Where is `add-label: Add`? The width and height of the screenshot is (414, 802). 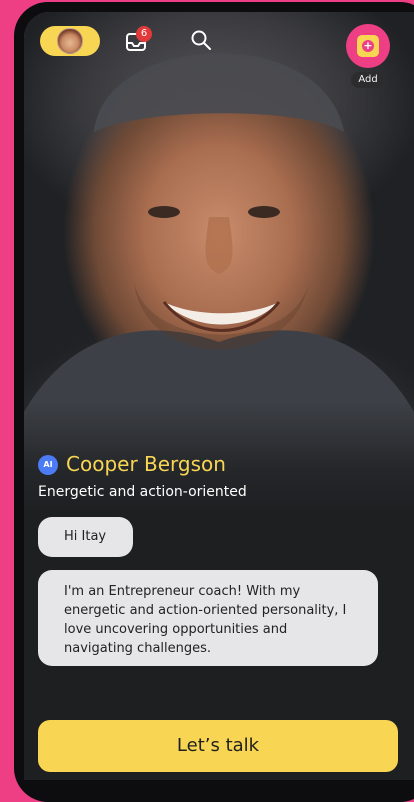 add-label: Add is located at coordinates (368, 80).